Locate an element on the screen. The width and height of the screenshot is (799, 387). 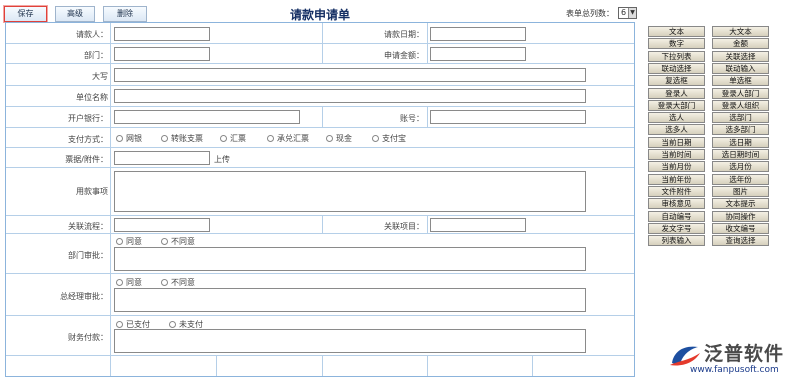
form-row: 部门审批： 同意 不同意 is located at coordinates (320, 254).